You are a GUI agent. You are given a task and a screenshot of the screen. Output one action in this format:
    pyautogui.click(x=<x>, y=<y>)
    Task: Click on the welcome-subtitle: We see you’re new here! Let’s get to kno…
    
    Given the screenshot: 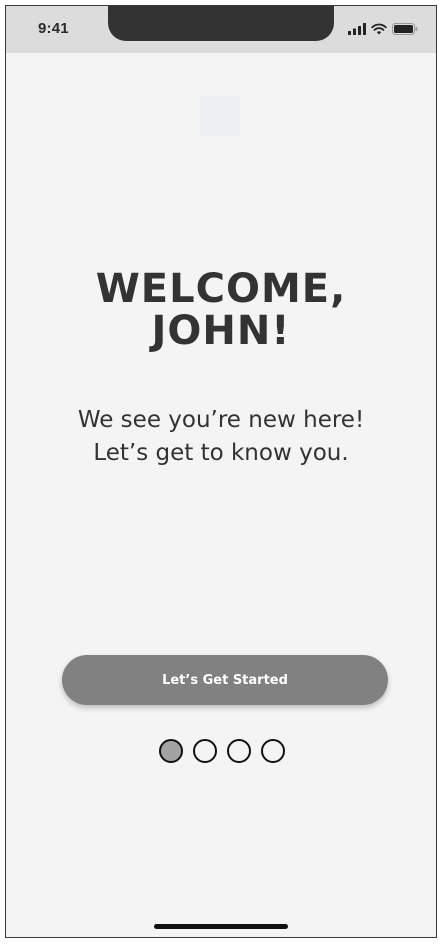 What is the action you would take?
    pyautogui.click(x=221, y=437)
    